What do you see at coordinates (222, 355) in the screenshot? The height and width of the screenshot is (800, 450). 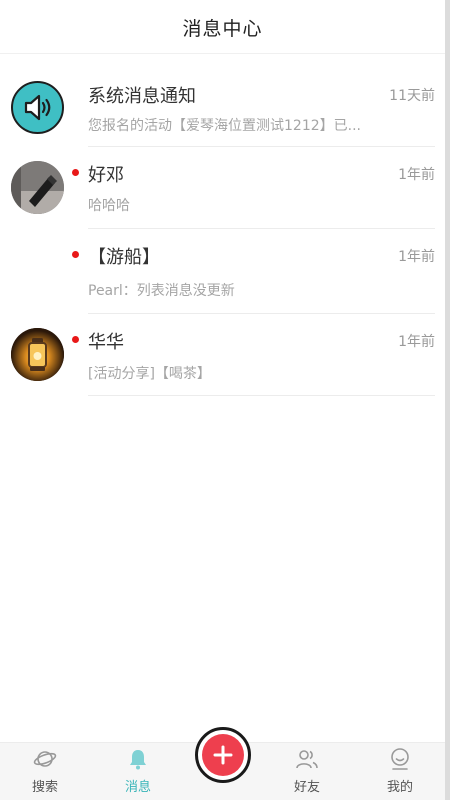 I see `message-item: 华华 1年前 [活动分享]【喝茶】` at bounding box center [222, 355].